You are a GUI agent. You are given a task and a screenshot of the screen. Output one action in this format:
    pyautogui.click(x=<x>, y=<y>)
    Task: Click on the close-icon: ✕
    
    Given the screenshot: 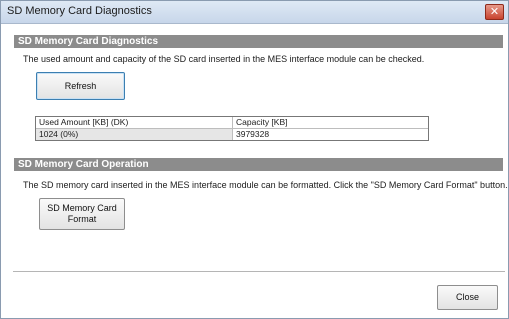 What is the action you would take?
    pyautogui.click(x=494, y=12)
    